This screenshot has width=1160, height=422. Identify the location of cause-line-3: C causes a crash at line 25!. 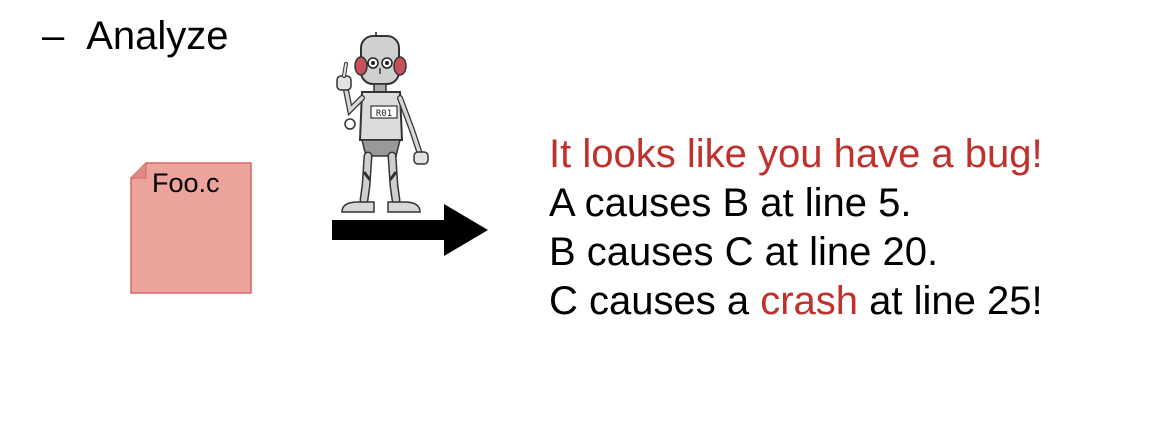
(796, 301).